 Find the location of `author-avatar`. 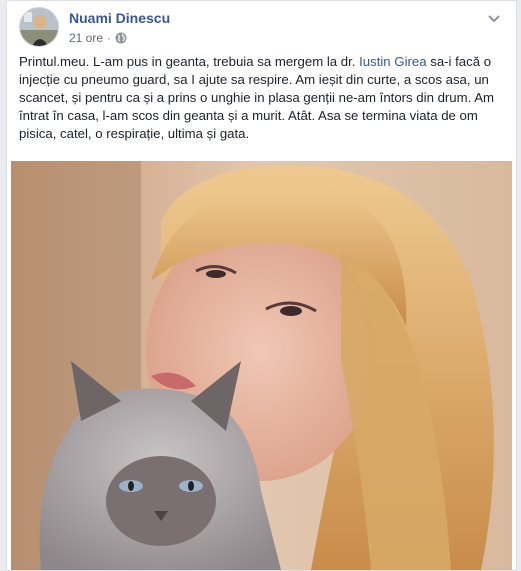

author-avatar is located at coordinates (39, 27).